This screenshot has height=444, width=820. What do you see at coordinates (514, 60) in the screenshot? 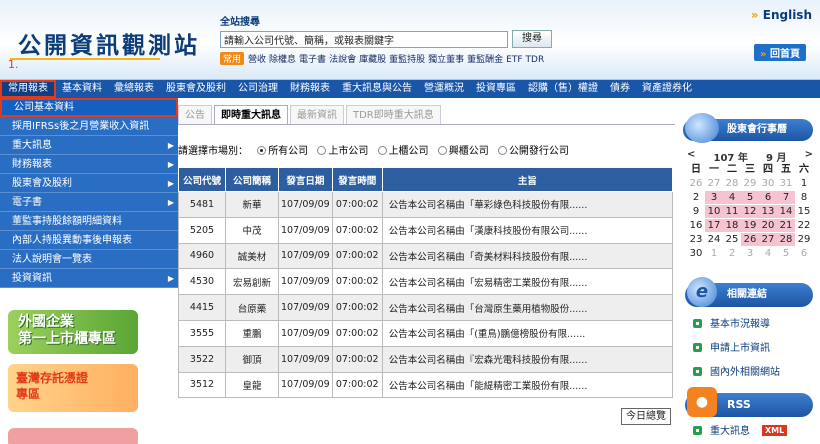
I see `quick-link: ETF` at bounding box center [514, 60].